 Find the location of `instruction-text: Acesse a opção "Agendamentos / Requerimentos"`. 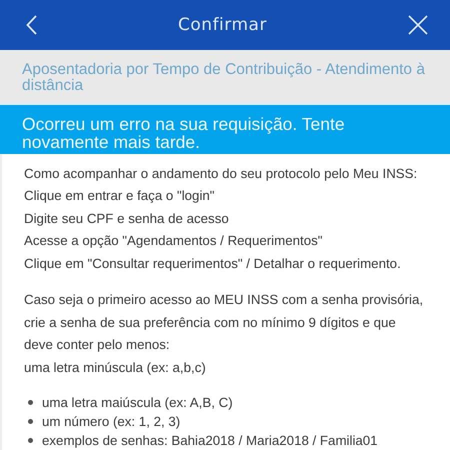

instruction-text: Acesse a opção "Agendamentos / Requerimentos" is located at coordinates (174, 241).